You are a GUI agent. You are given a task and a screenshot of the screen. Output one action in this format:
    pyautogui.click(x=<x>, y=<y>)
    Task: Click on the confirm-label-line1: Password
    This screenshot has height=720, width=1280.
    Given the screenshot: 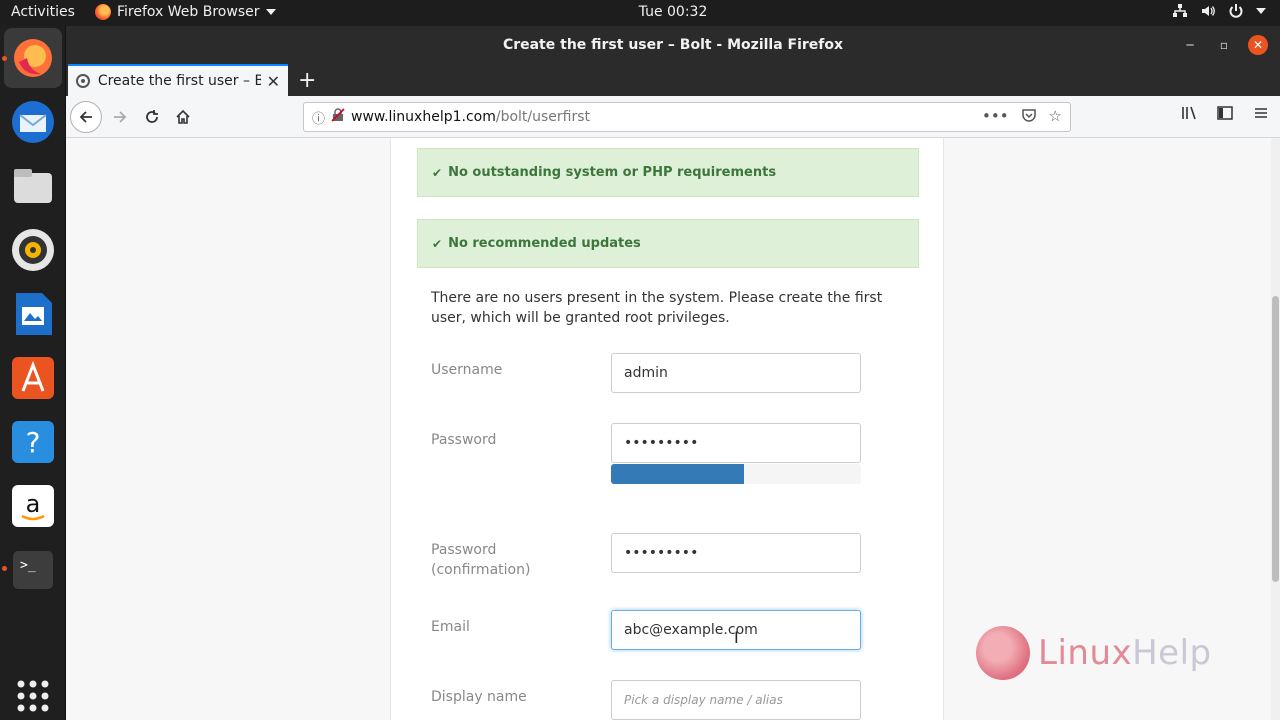 What is the action you would take?
    pyautogui.click(x=464, y=550)
    